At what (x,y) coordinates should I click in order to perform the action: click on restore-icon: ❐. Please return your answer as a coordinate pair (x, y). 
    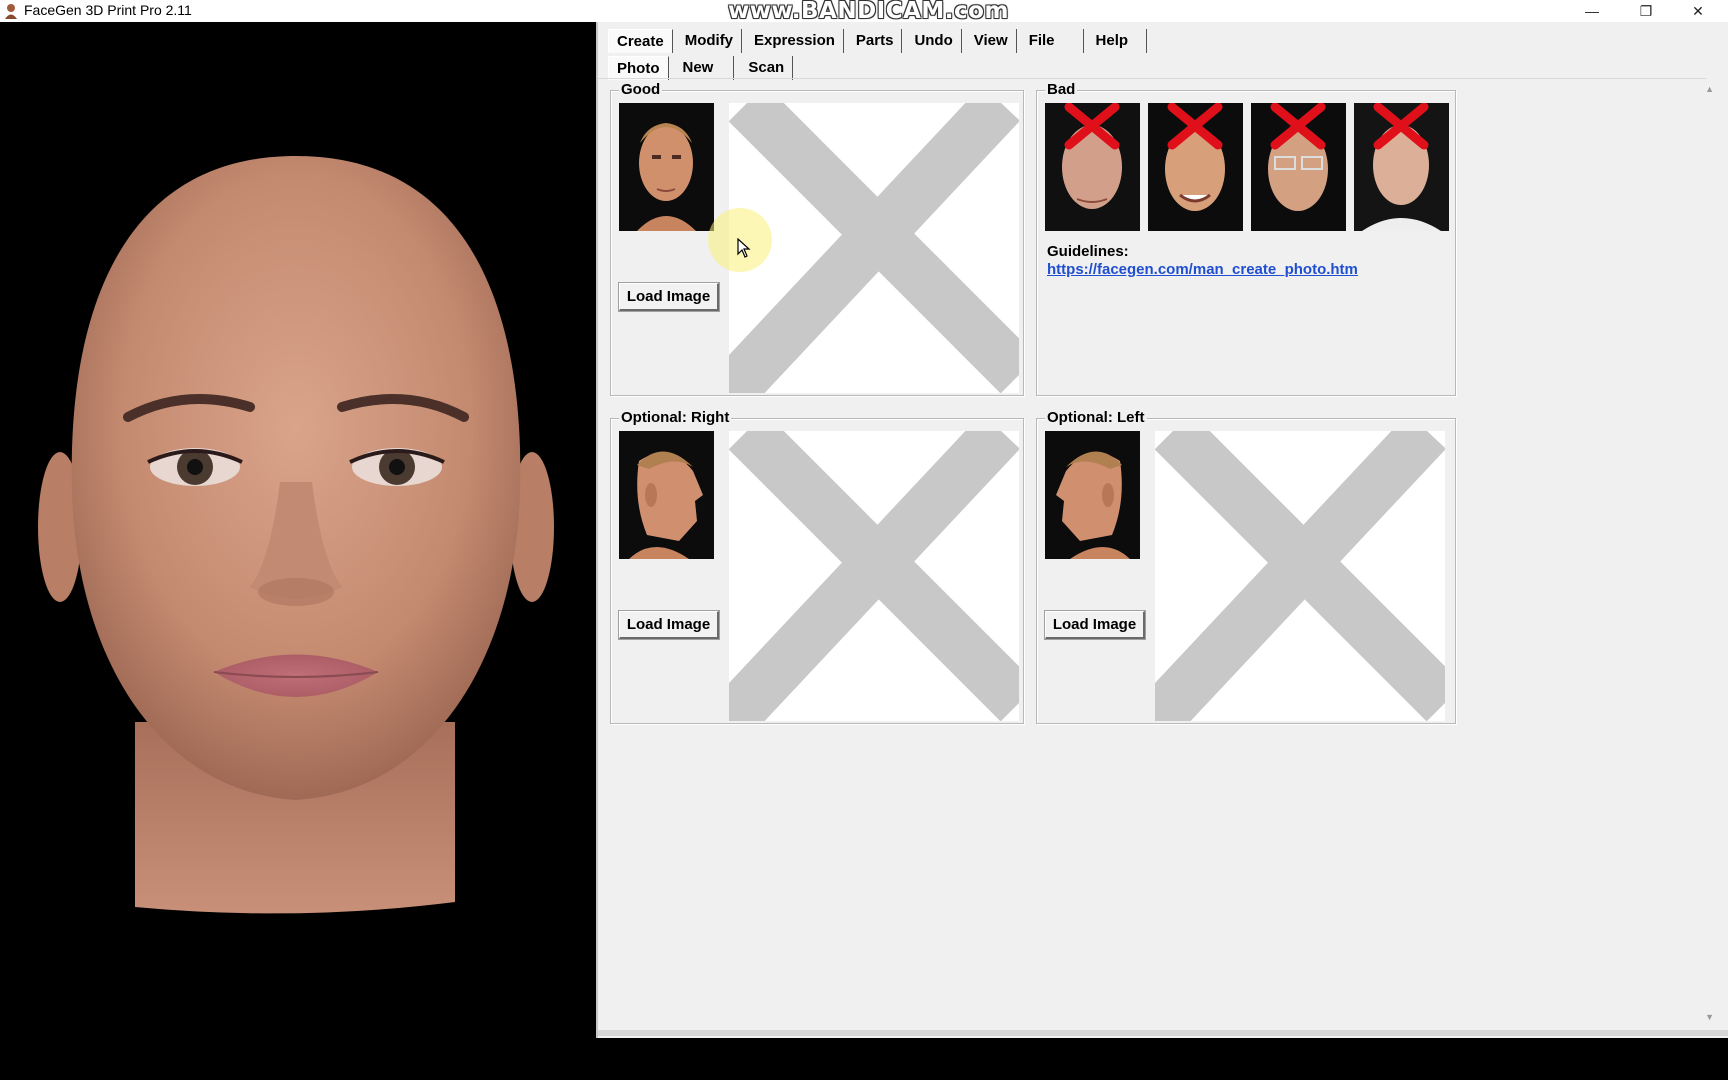
    Looking at the image, I should click on (1646, 10).